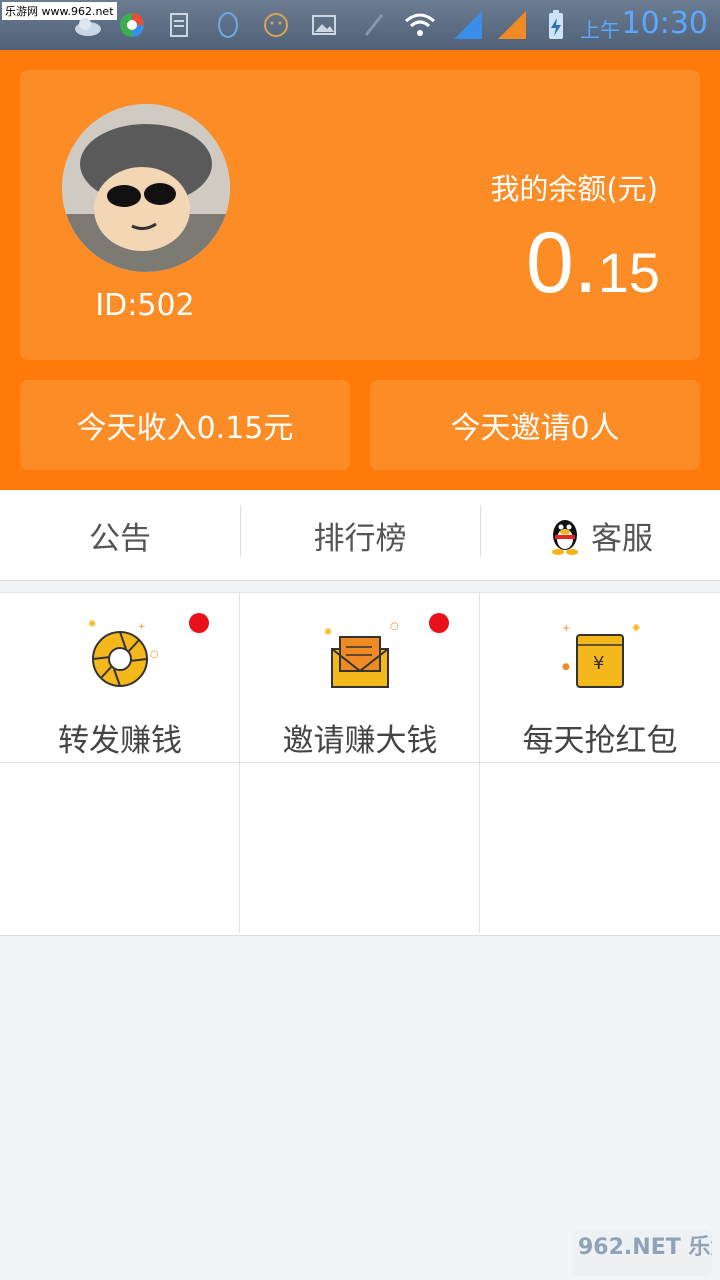 The image size is (720, 1280). What do you see at coordinates (228, 25) in the screenshot?
I see `qq-status-icon` at bounding box center [228, 25].